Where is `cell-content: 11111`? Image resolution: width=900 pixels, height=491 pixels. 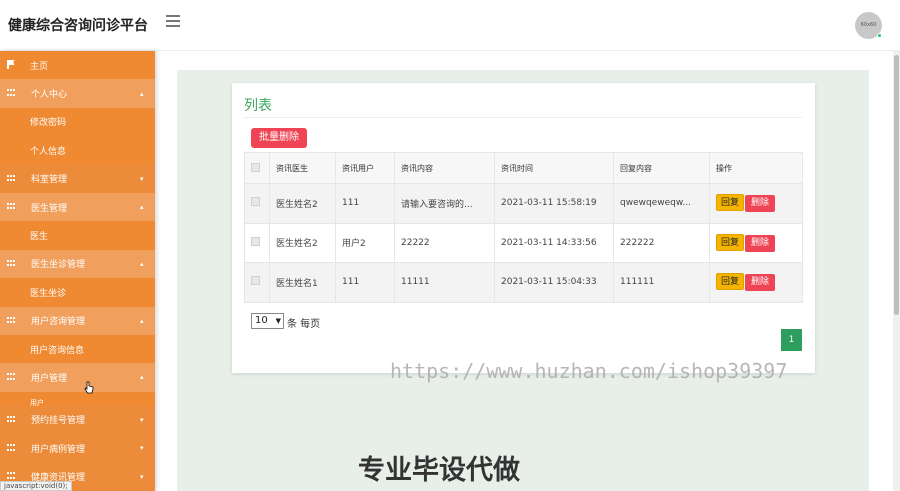 cell-content: 11111 is located at coordinates (444, 282).